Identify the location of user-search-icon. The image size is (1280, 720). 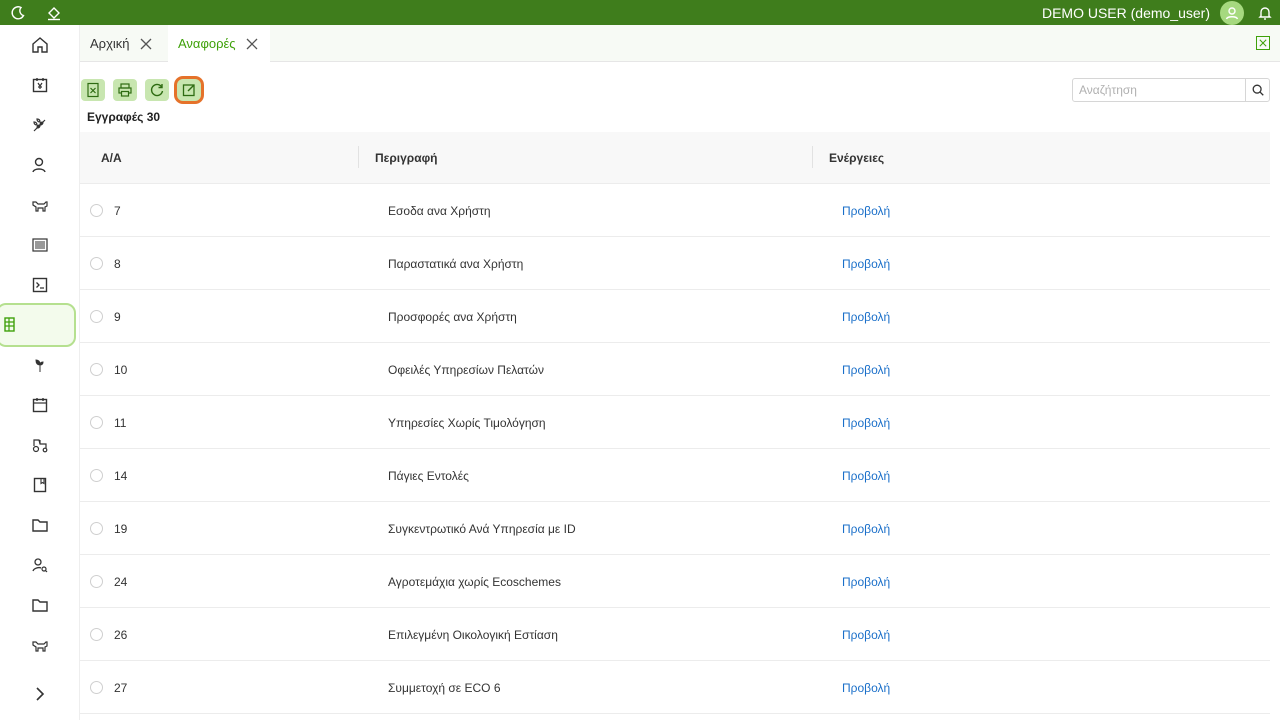
(40, 565).